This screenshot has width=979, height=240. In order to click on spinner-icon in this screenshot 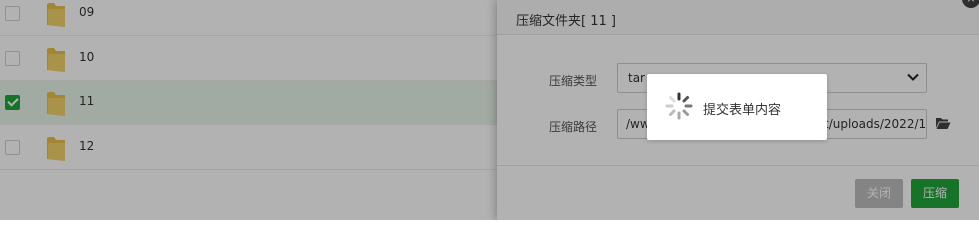, I will do `click(679, 106)`.